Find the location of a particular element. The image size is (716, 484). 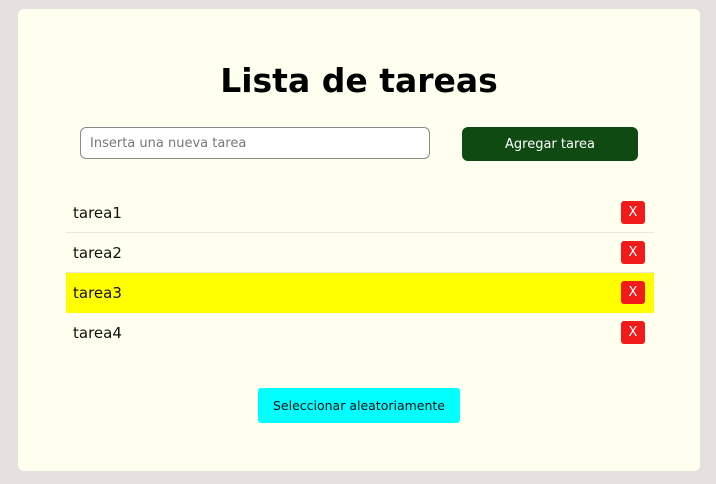

task-label: tarea3 is located at coordinates (97, 293).